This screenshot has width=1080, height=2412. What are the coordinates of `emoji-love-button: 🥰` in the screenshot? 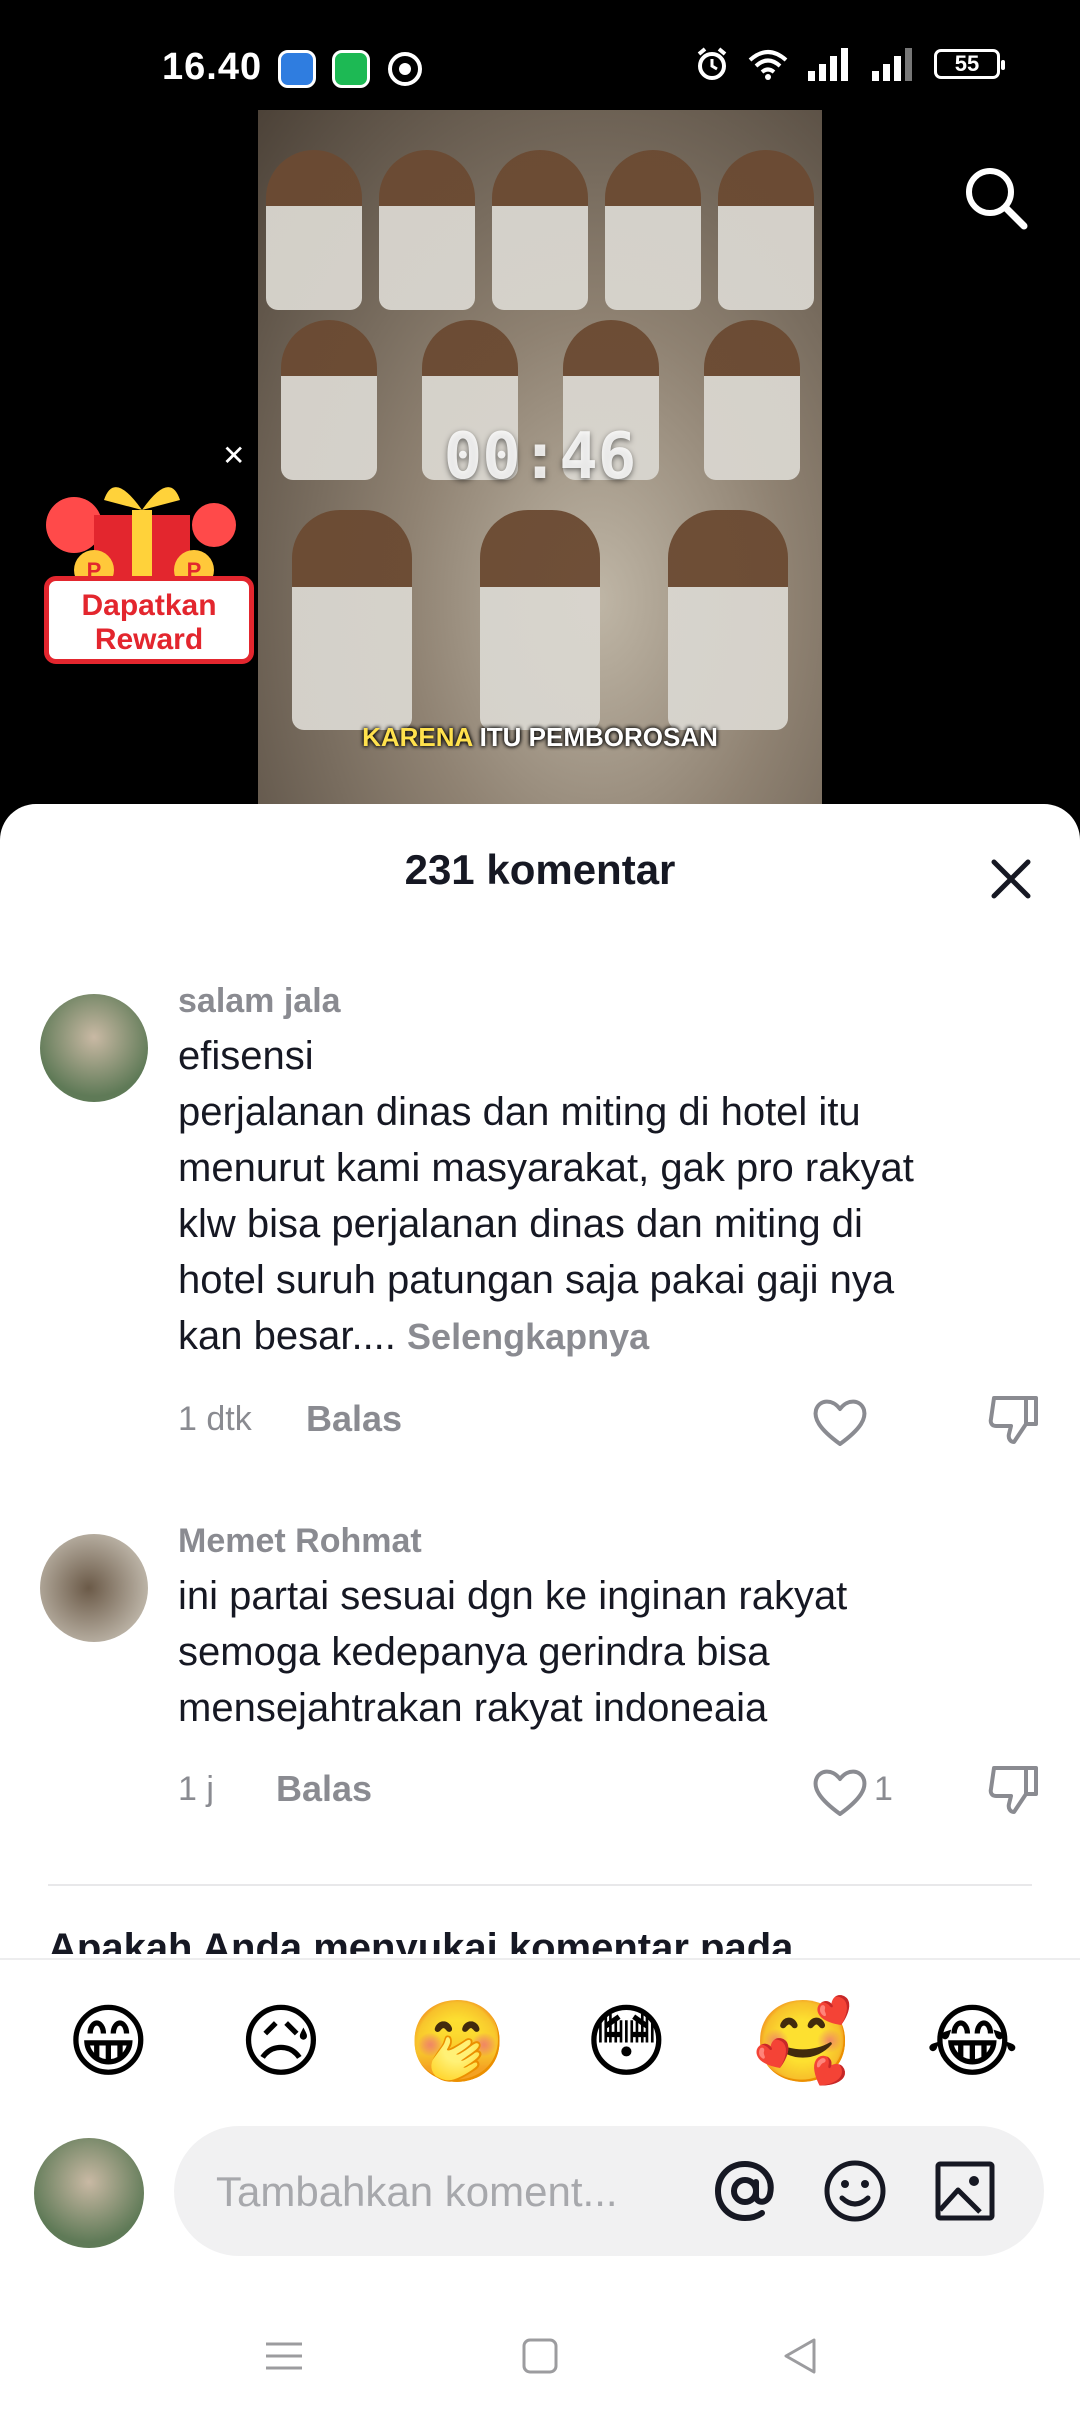 It's located at (803, 2042).